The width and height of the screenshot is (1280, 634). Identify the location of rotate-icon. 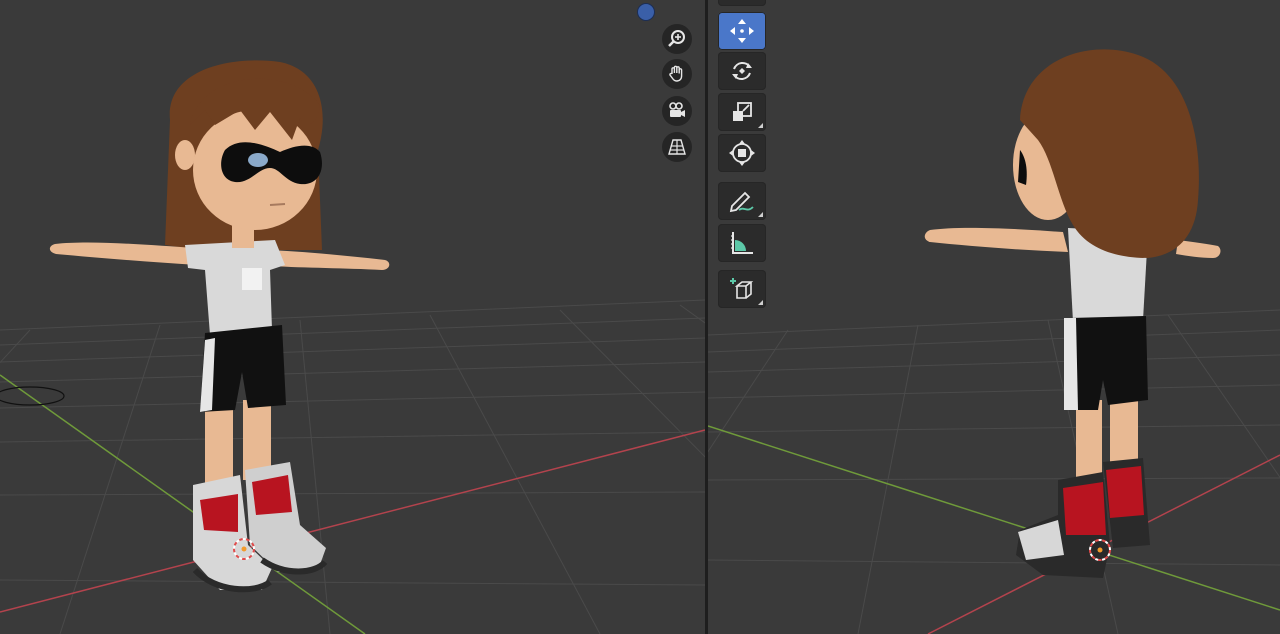
(742, 71).